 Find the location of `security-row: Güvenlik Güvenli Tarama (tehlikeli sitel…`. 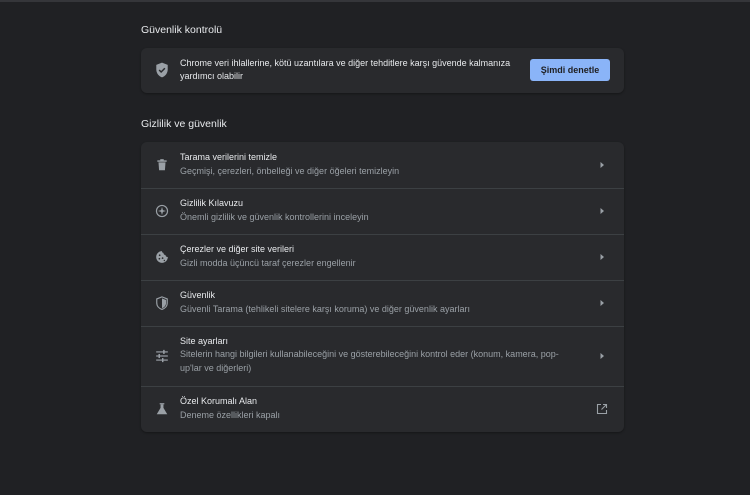

security-row: Güvenlik Güvenli Tarama (tehlikeli sitel… is located at coordinates (382, 303).